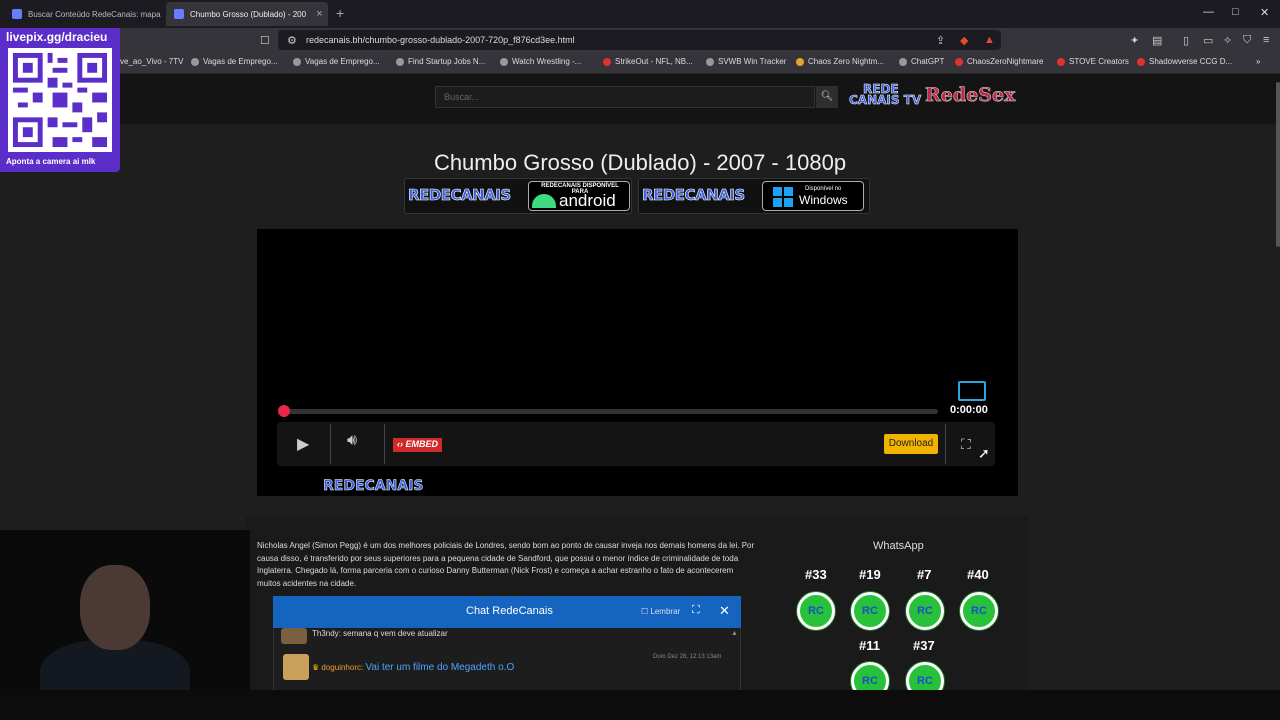 Image resolution: width=1280 pixels, height=720 pixels. What do you see at coordinates (1157, 40) in the screenshot?
I see `reader-icon: ▤` at bounding box center [1157, 40].